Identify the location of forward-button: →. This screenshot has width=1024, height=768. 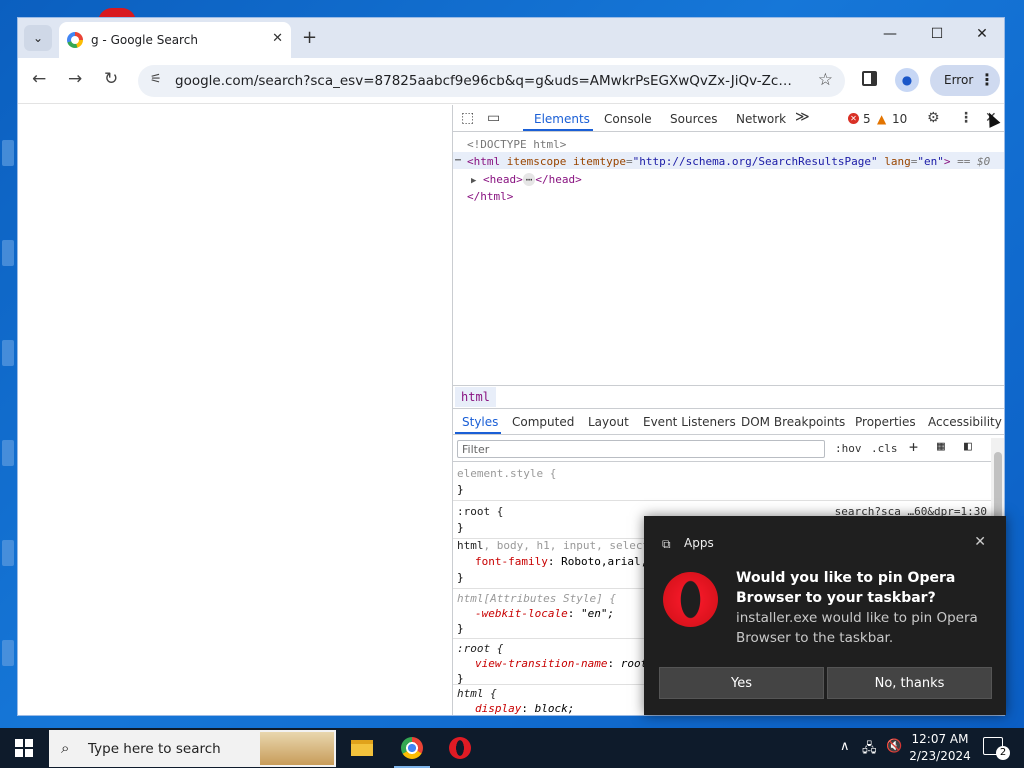
(75, 79).